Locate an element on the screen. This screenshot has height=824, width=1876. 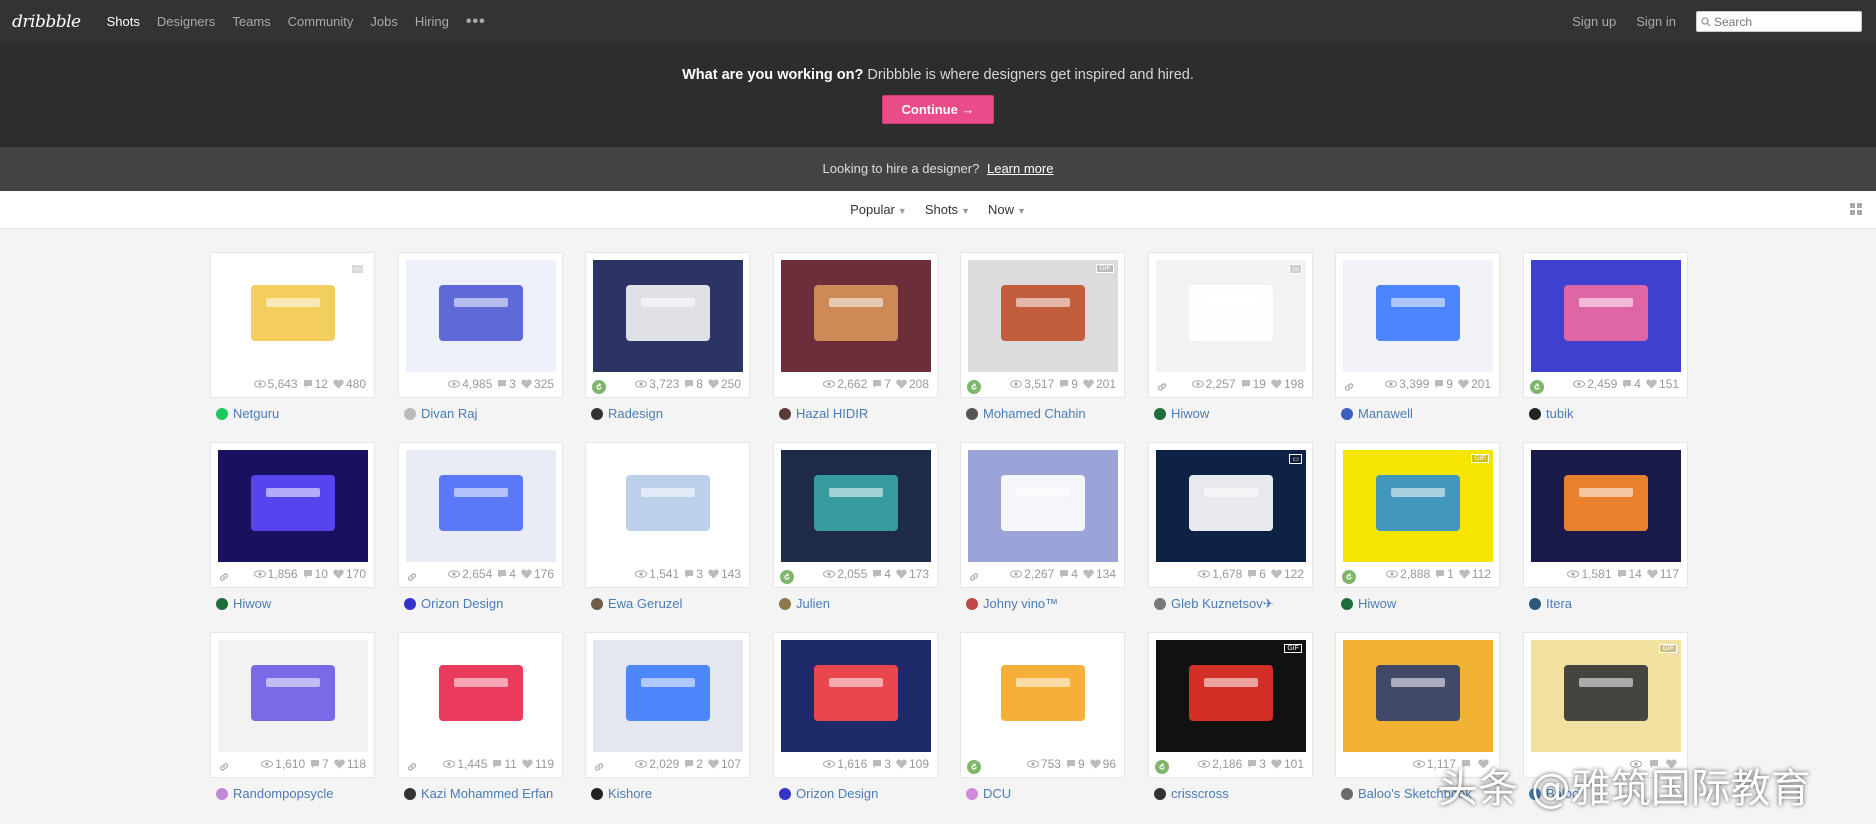
time-filter: Now ▼ is located at coordinates (1007, 209).